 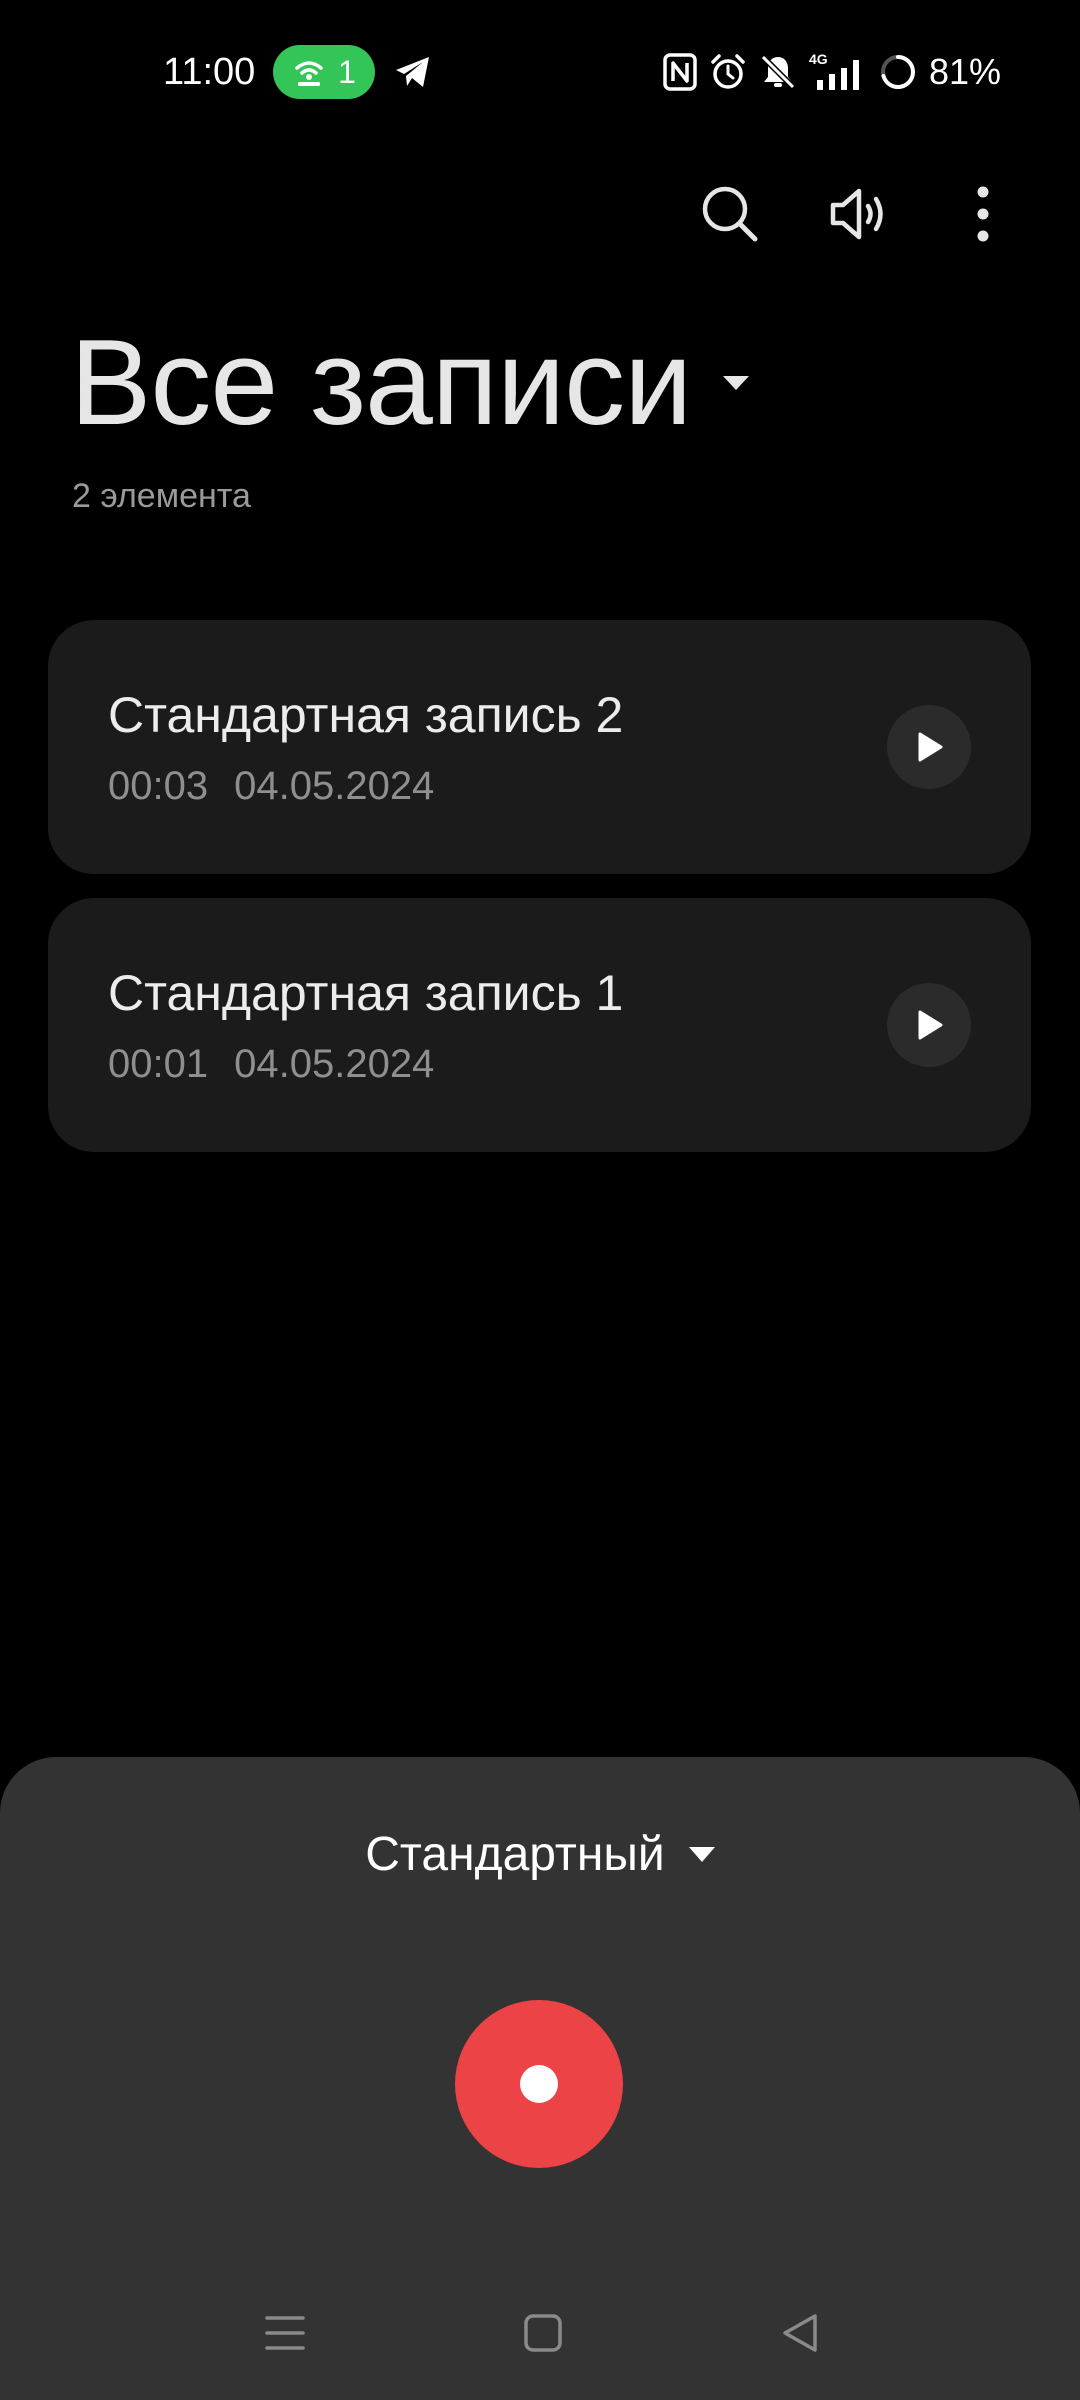 I want to click on status-bar: 11:00 1 4G 81%, so click(x=540, y=70).